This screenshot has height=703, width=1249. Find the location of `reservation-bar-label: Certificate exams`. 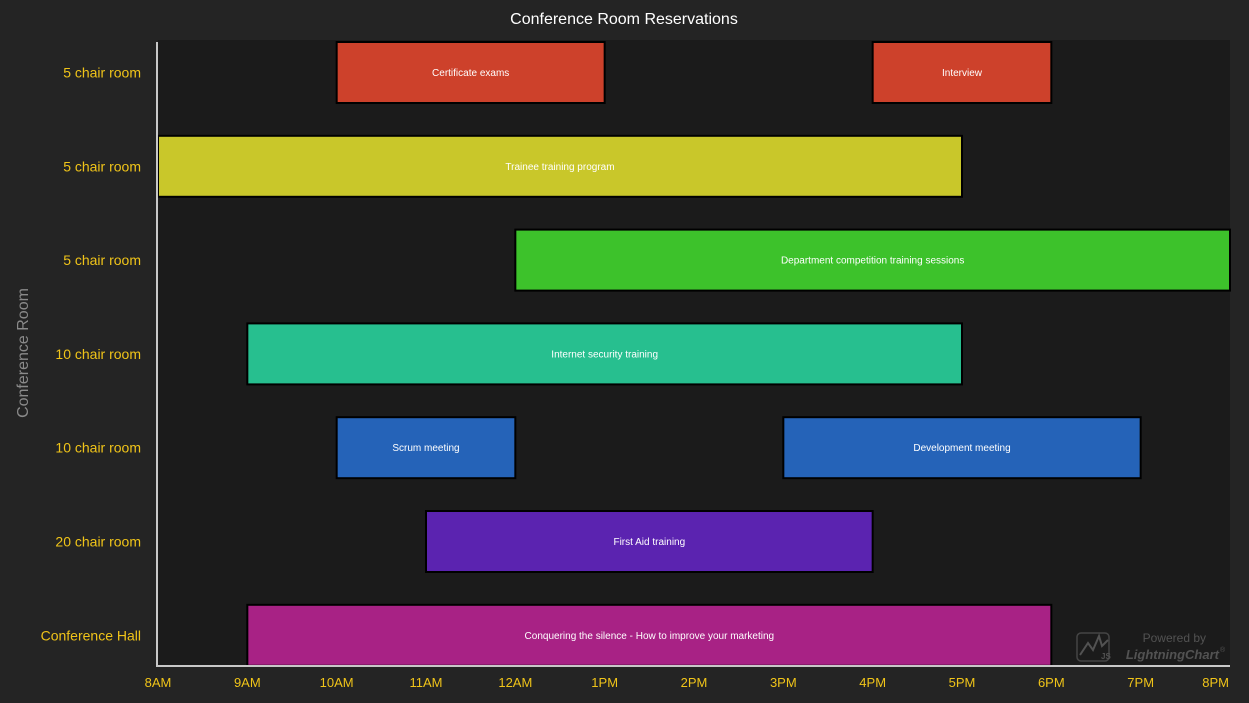

reservation-bar-label: Certificate exams is located at coordinates (470, 73).